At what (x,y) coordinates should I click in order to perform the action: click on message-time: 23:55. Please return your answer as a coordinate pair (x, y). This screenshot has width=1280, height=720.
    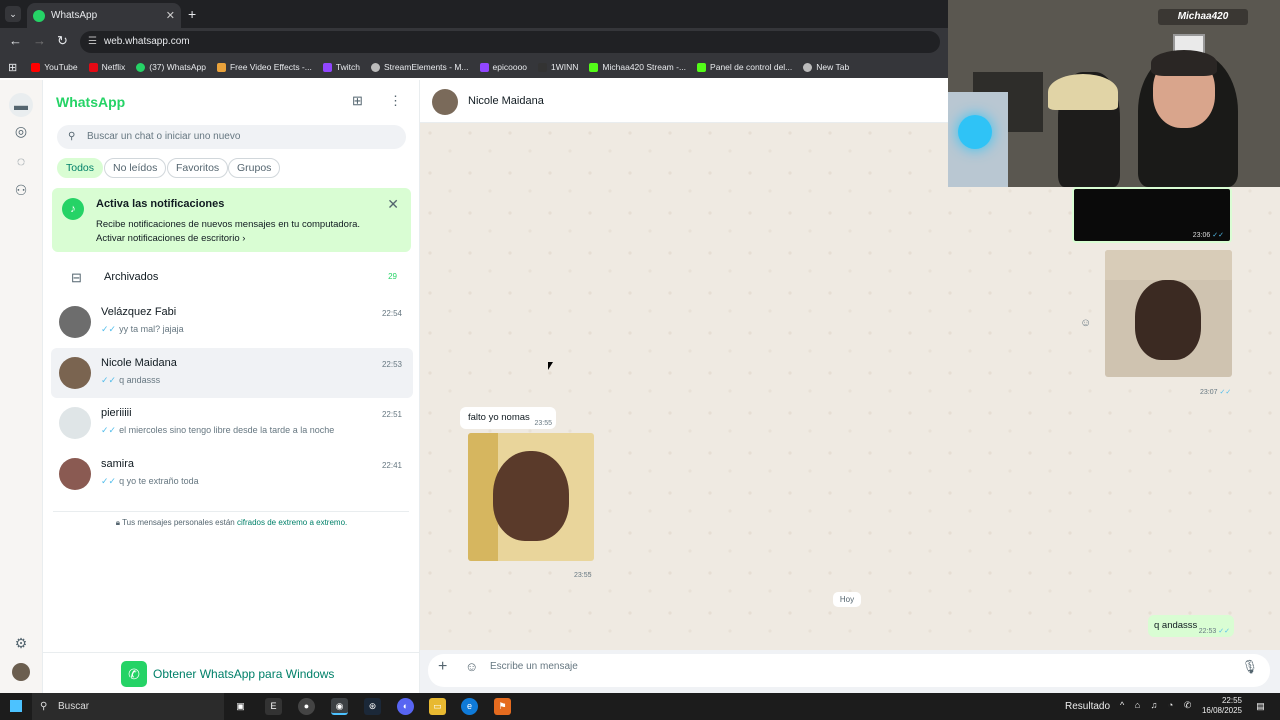
    Looking at the image, I should click on (543, 423).